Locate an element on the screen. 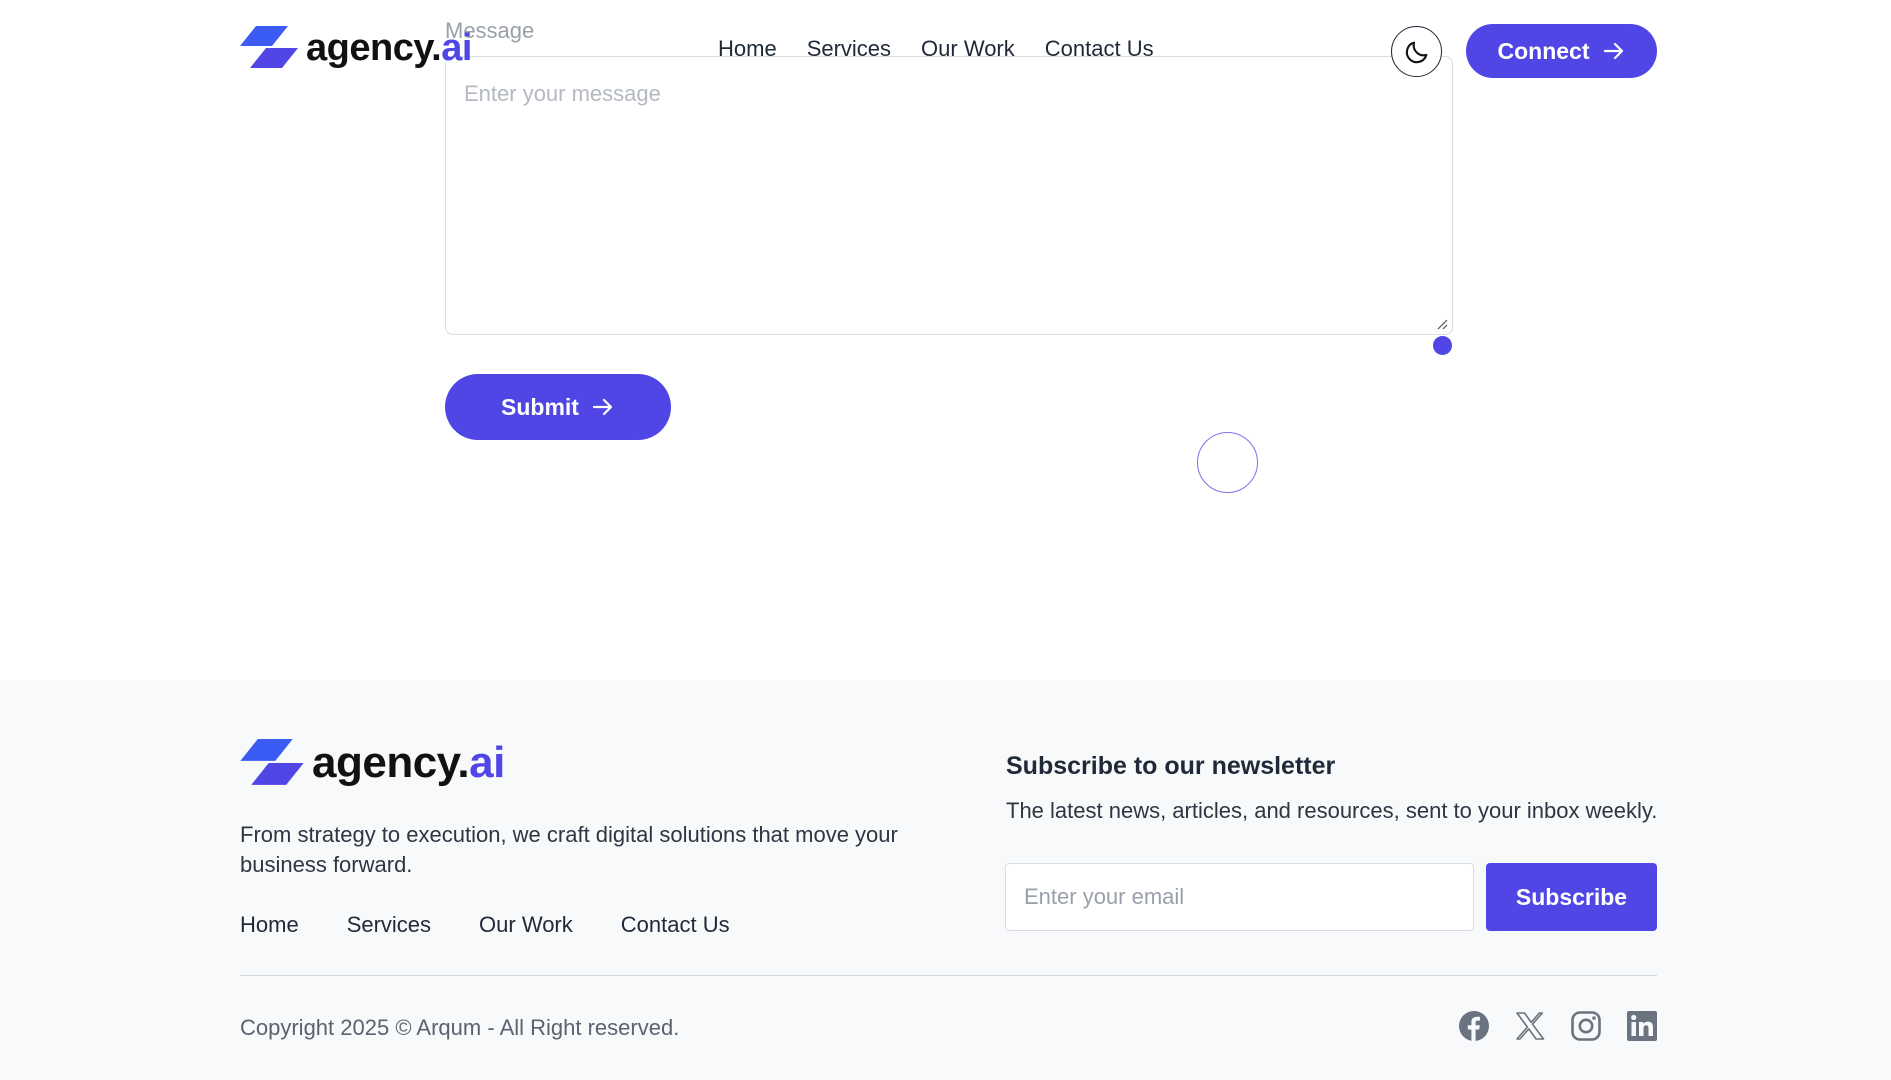 The height and width of the screenshot is (1080, 1891). cursor-ring is located at coordinates (1227, 462).